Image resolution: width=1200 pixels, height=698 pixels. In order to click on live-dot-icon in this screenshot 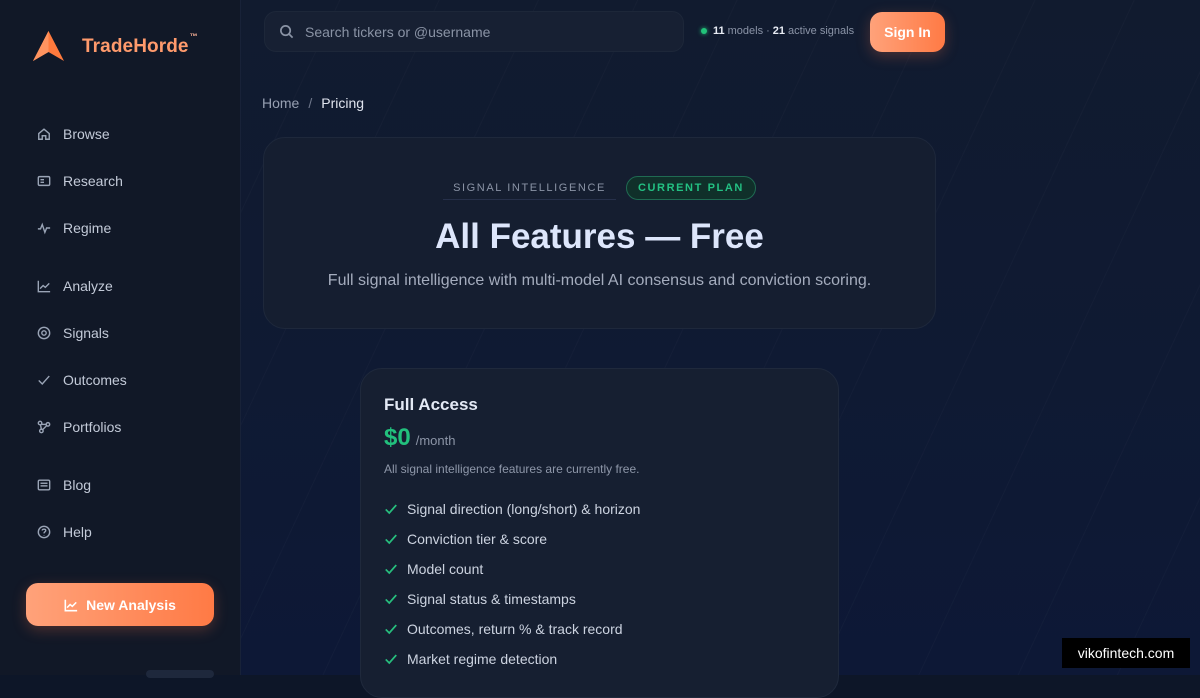, I will do `click(704, 31)`.